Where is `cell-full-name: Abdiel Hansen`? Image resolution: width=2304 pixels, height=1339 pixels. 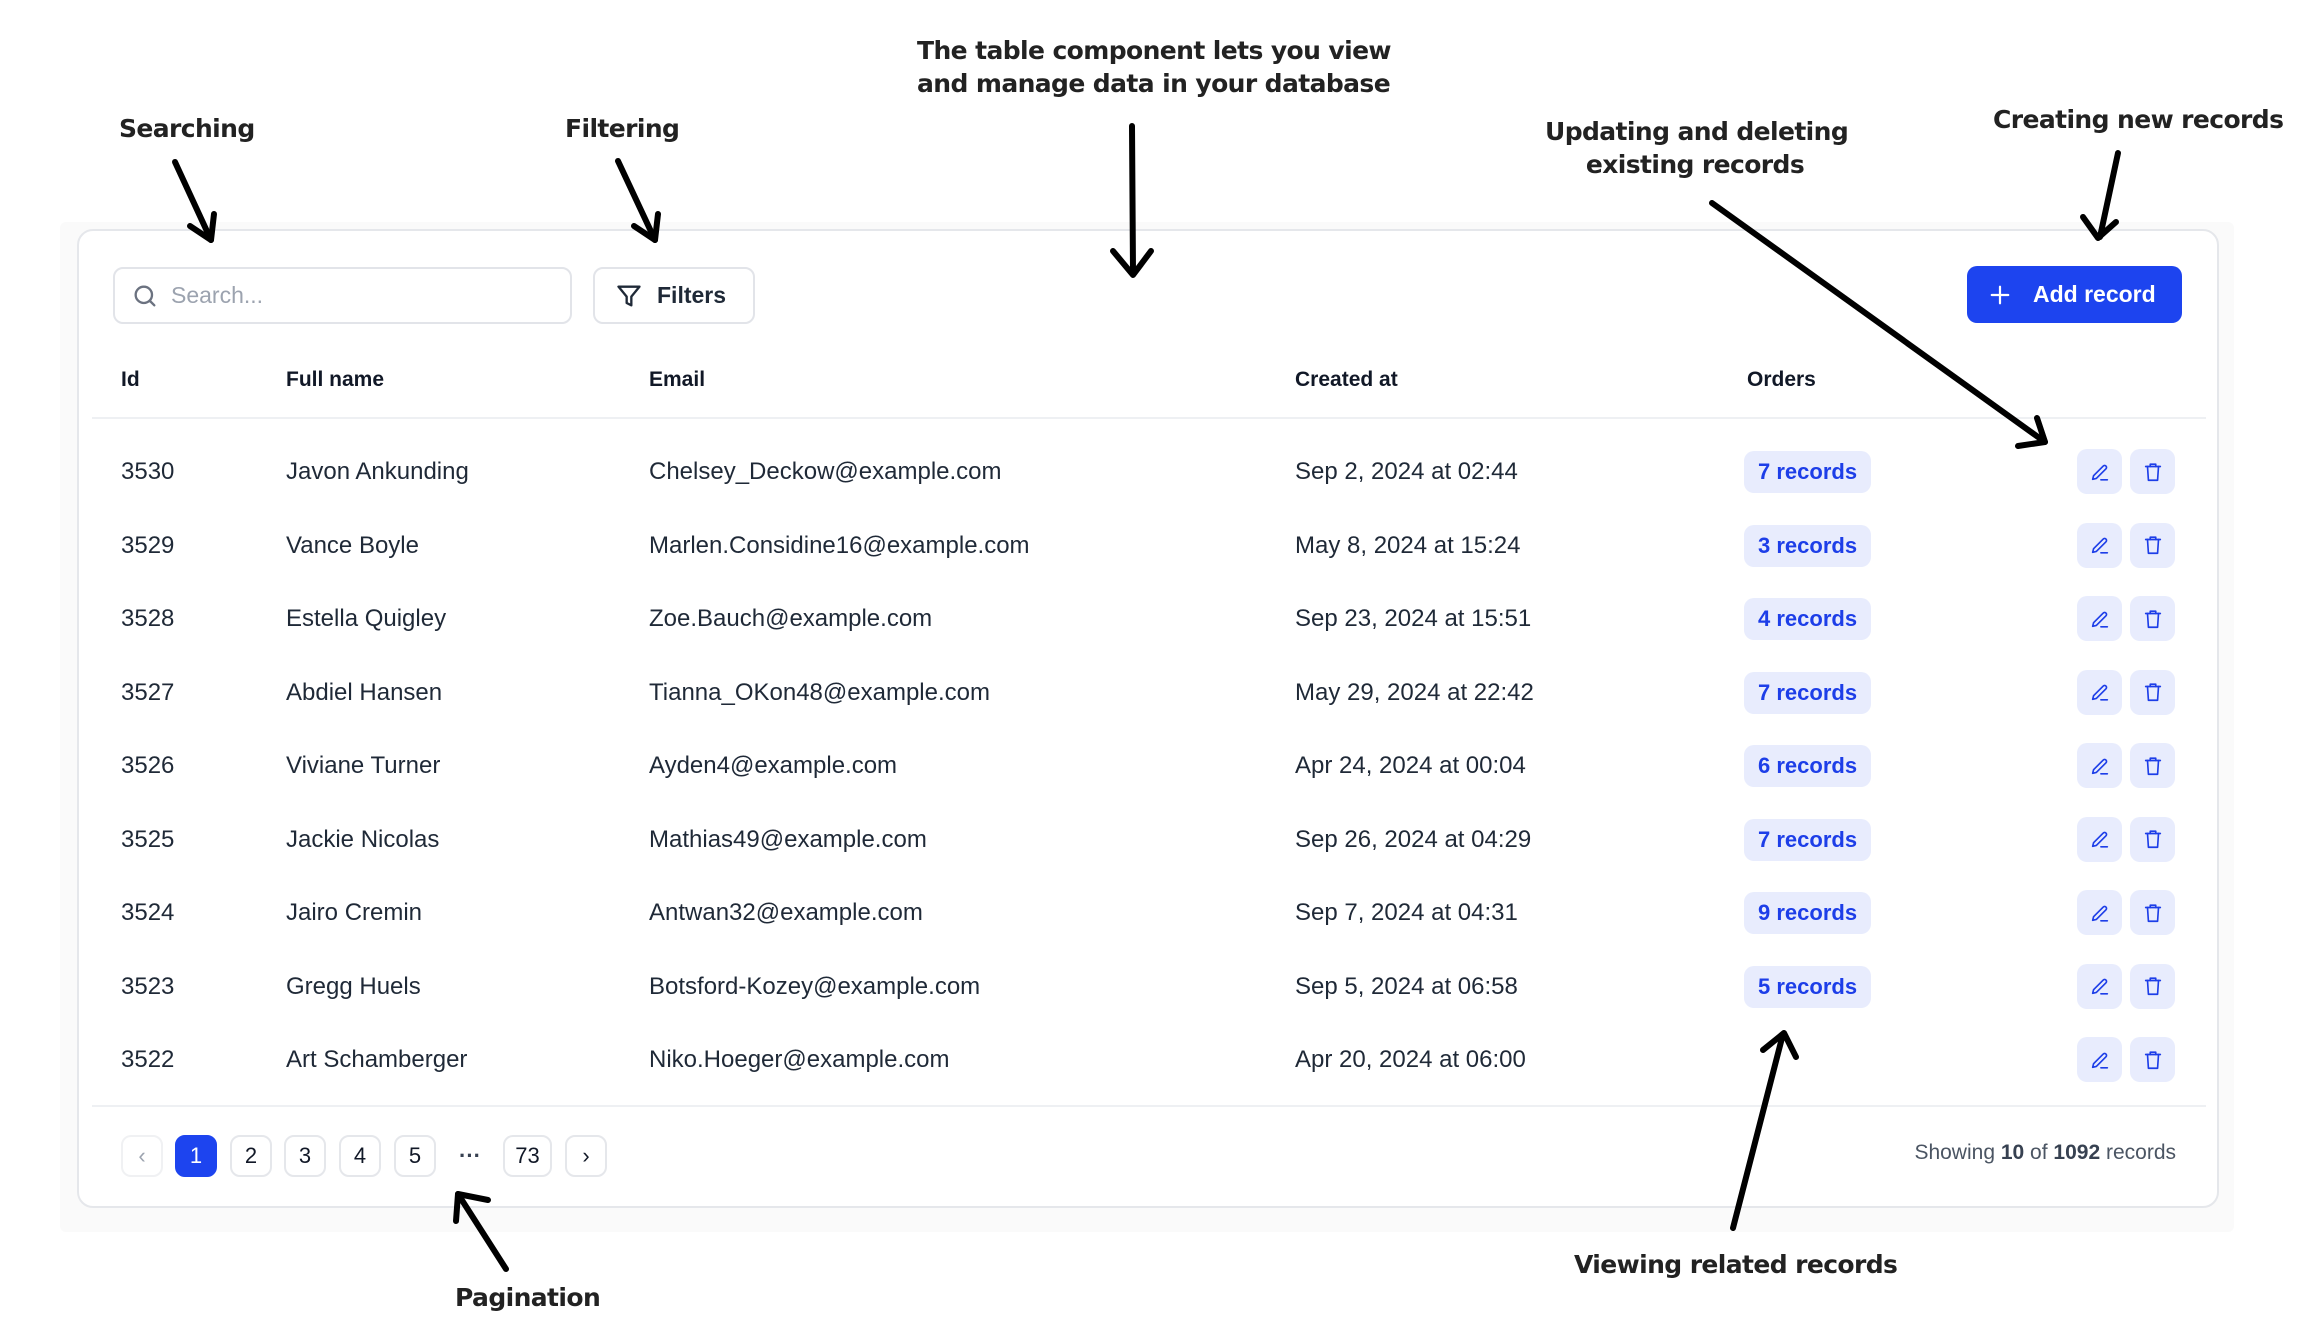 cell-full-name: Abdiel Hansen is located at coordinates (364, 692).